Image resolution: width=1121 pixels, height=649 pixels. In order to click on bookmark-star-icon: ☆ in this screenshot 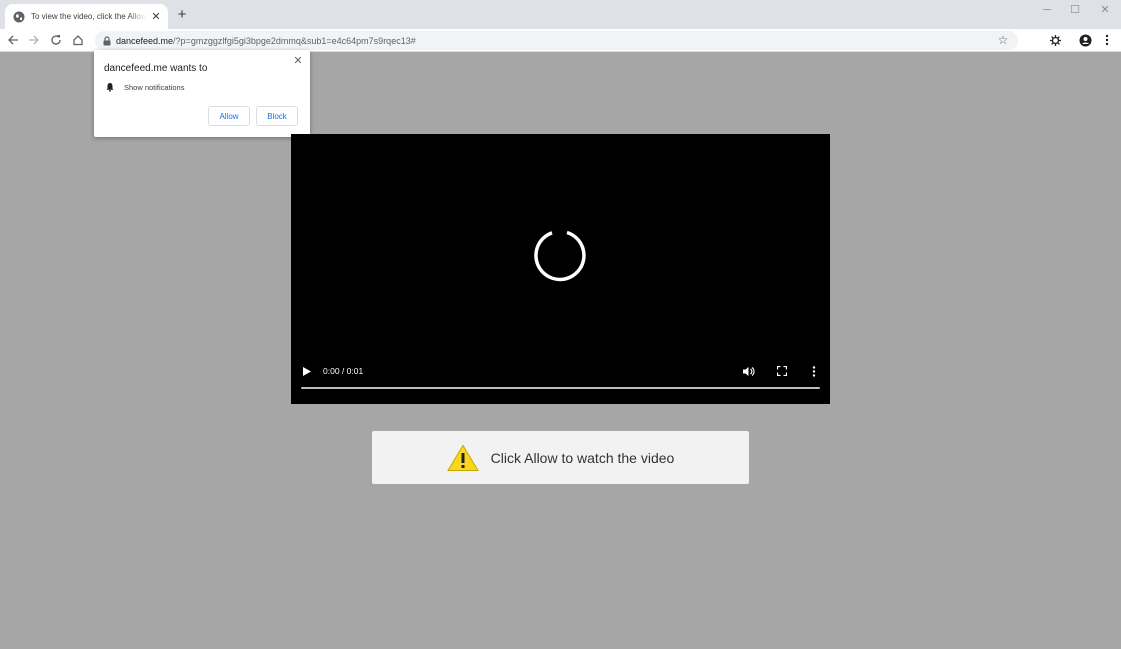, I will do `click(1003, 40)`.